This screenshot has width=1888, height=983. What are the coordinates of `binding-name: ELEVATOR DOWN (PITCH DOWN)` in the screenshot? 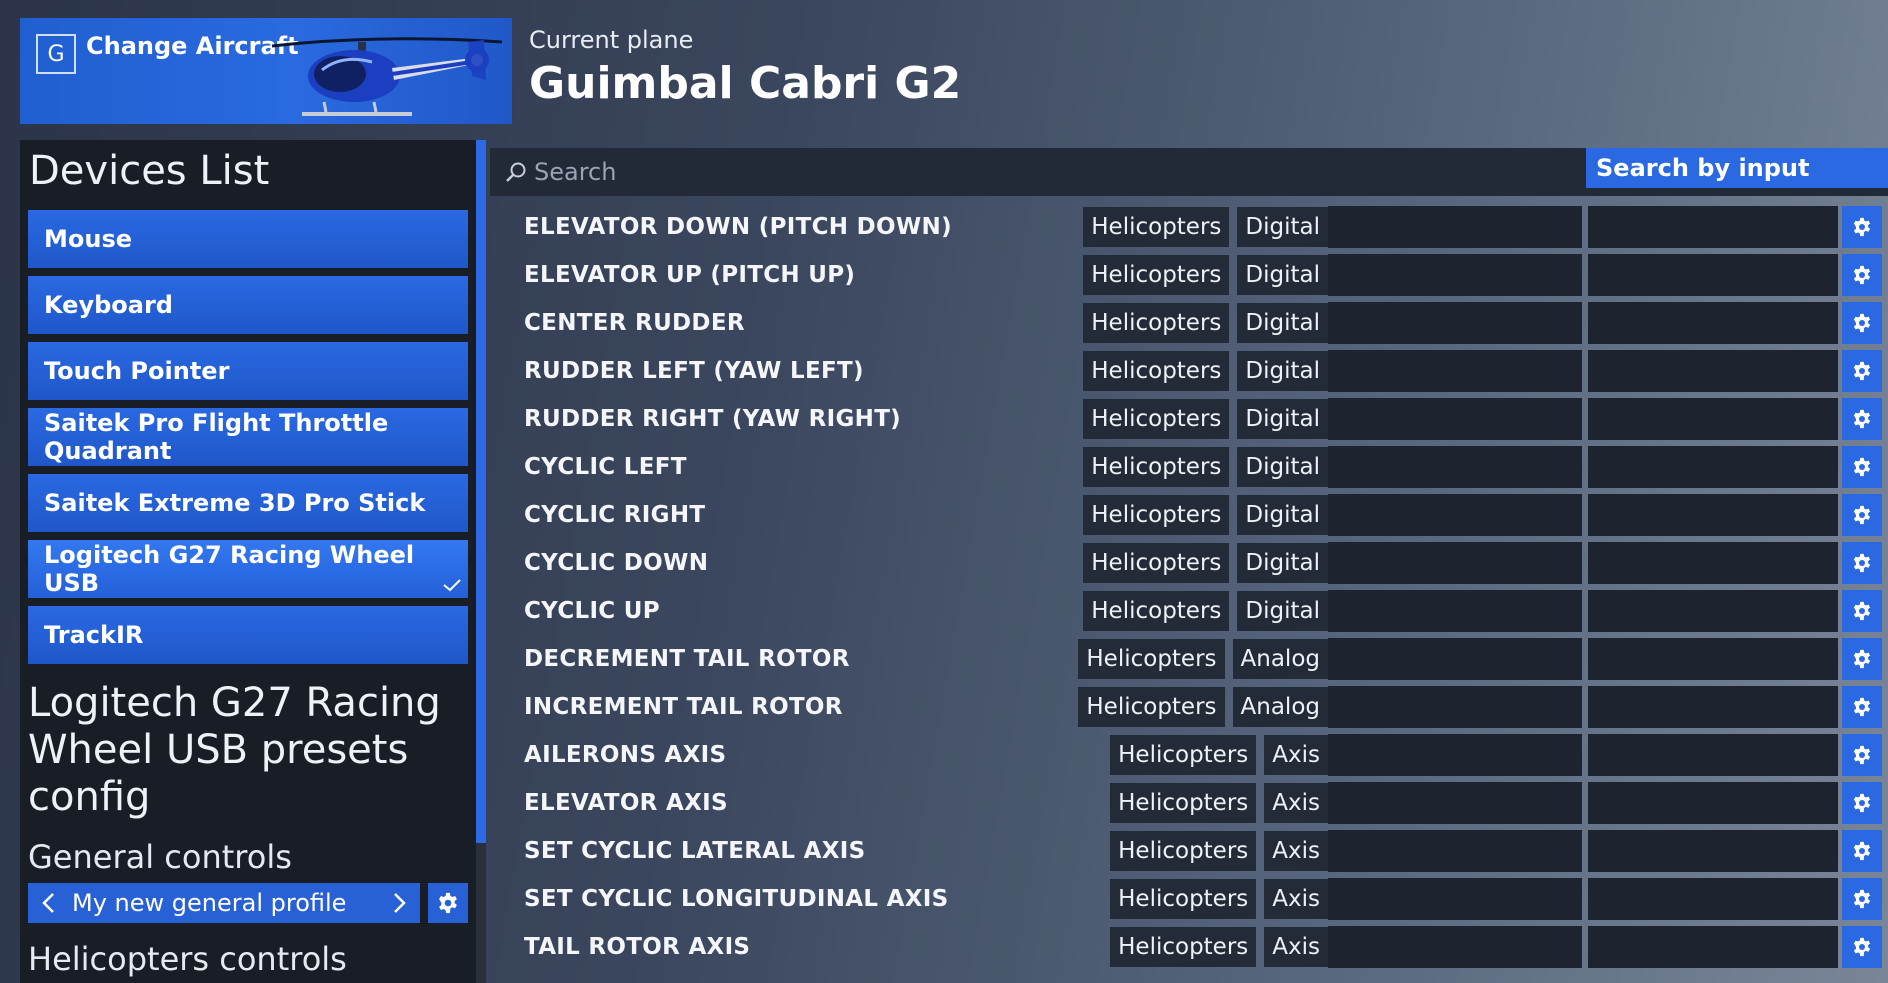 It's located at (738, 227).